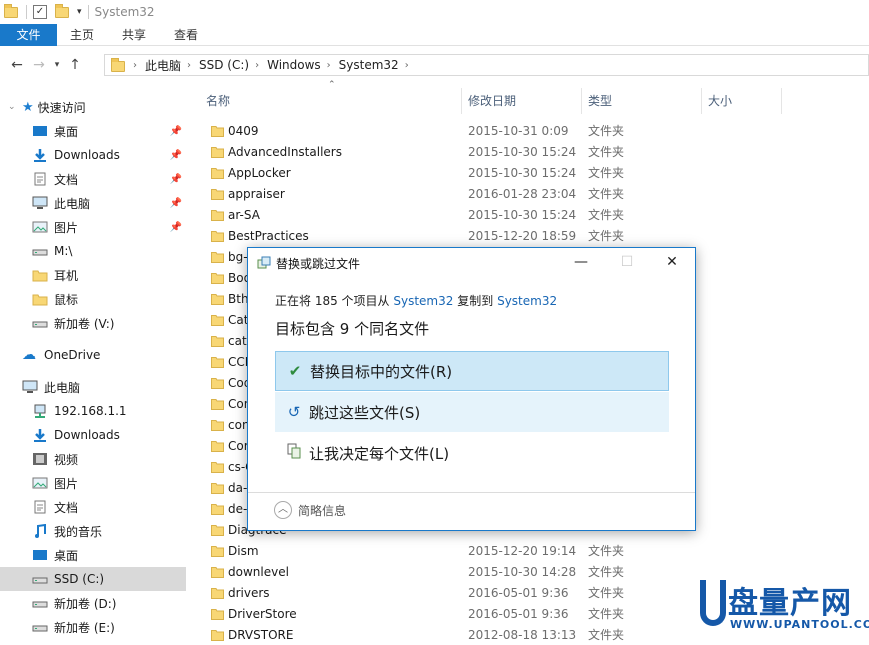 The image size is (869, 645). Describe the element at coordinates (243, 550) in the screenshot. I see `file-name: Dism` at that location.